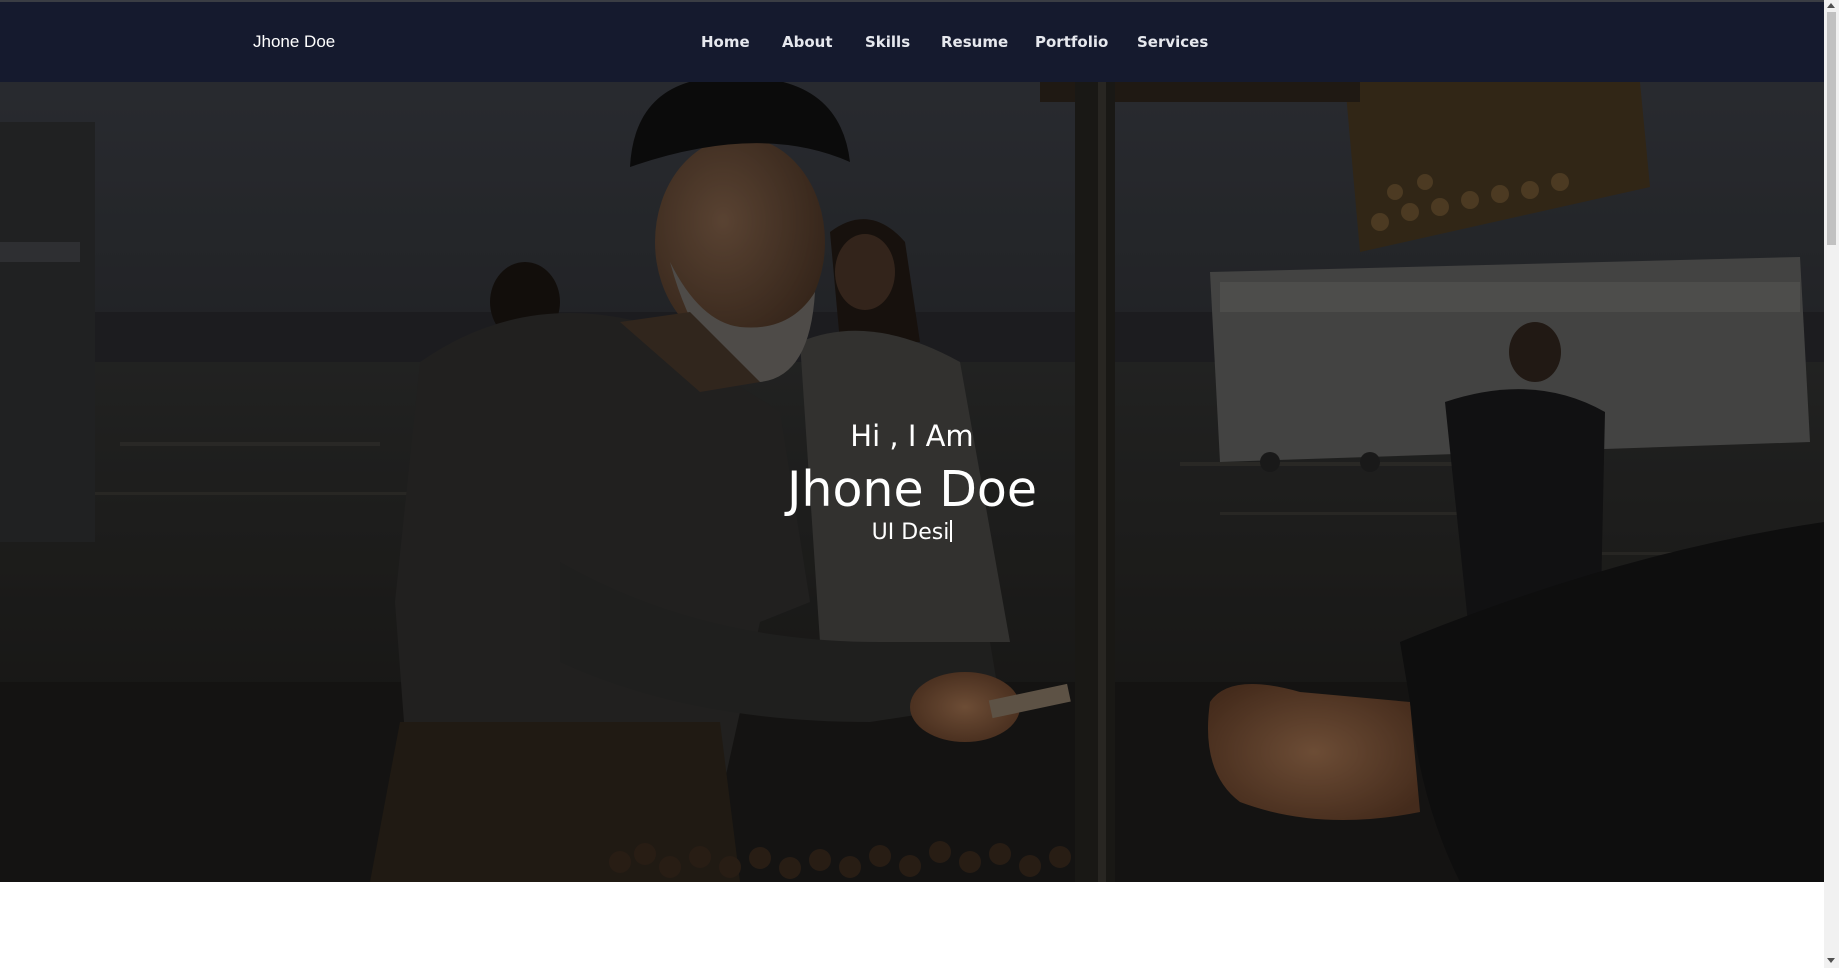  Describe the element at coordinates (1071, 42) in the screenshot. I see `nav-link-portfolio: Portfolio` at that location.